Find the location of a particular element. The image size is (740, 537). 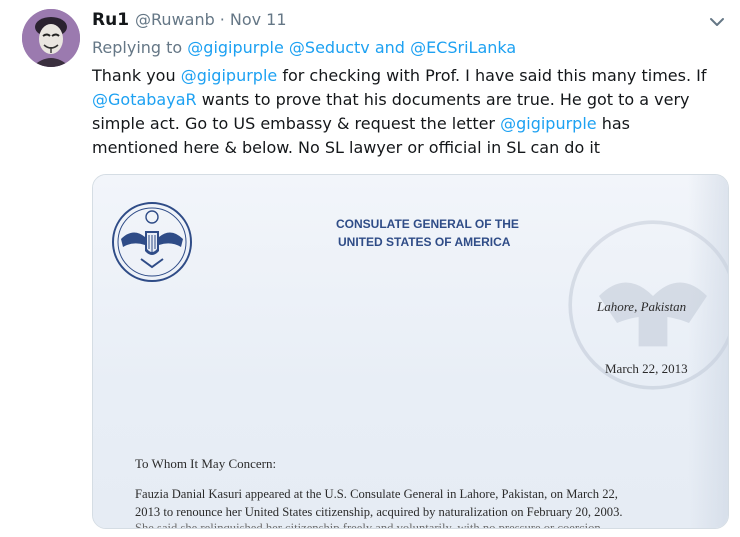

great-seal-icon is located at coordinates (152, 242).